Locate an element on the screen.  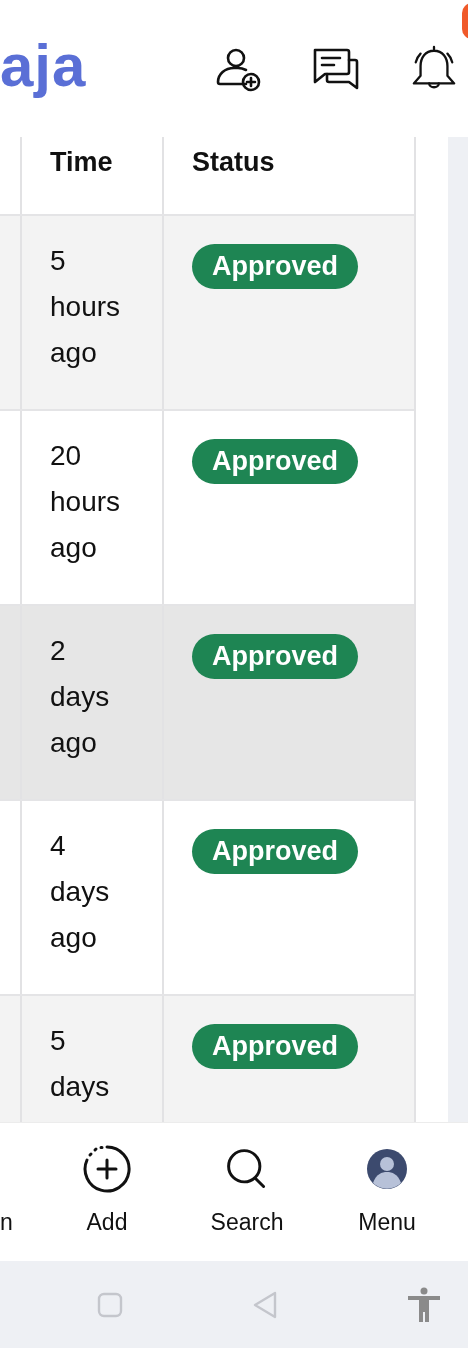
time-text: 4 days ago is located at coordinates (80, 892).